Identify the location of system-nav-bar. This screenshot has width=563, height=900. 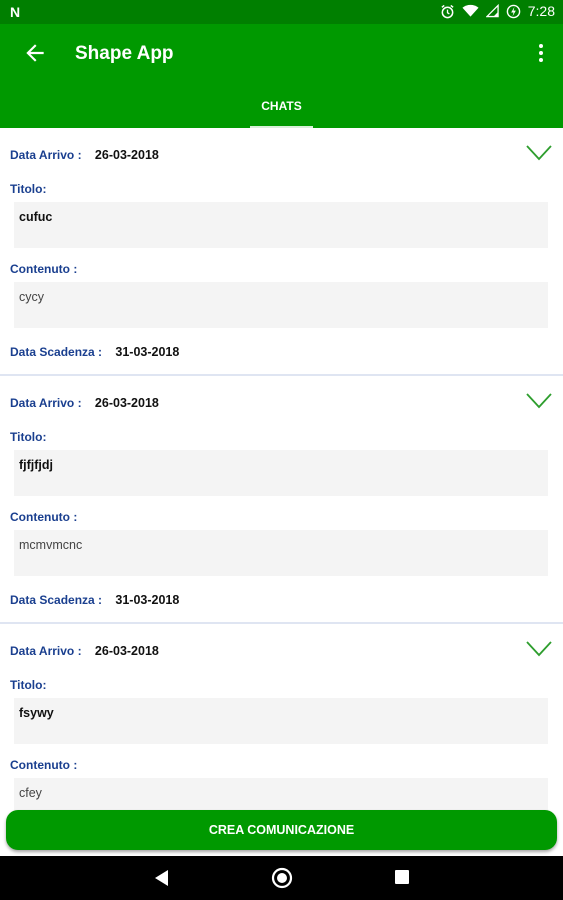
(281, 878).